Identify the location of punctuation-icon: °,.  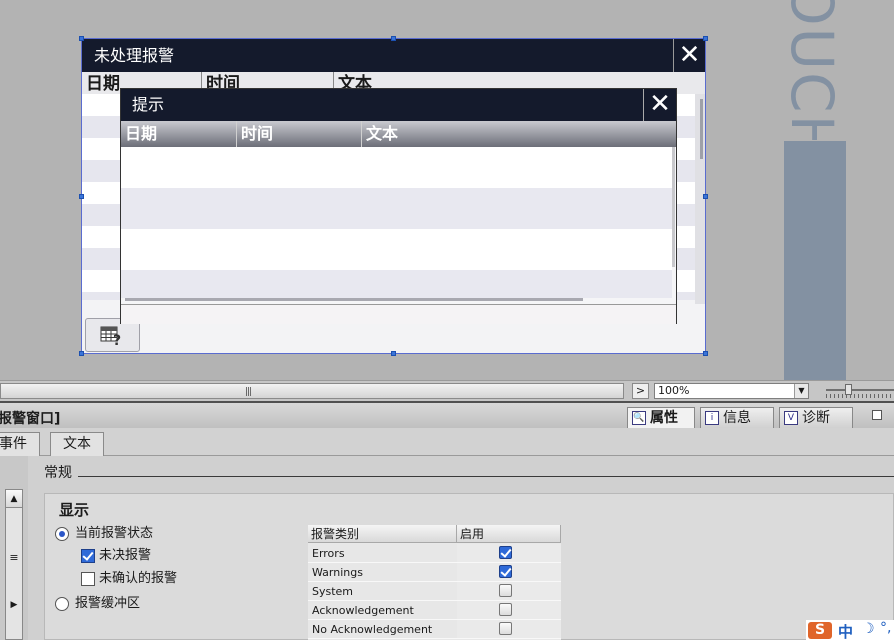
(885, 628).